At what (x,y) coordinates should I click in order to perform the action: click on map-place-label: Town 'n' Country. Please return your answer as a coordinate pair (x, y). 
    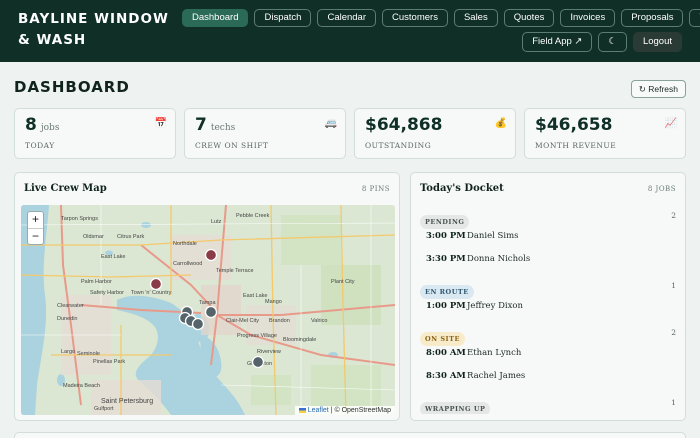
    Looking at the image, I should click on (151, 293).